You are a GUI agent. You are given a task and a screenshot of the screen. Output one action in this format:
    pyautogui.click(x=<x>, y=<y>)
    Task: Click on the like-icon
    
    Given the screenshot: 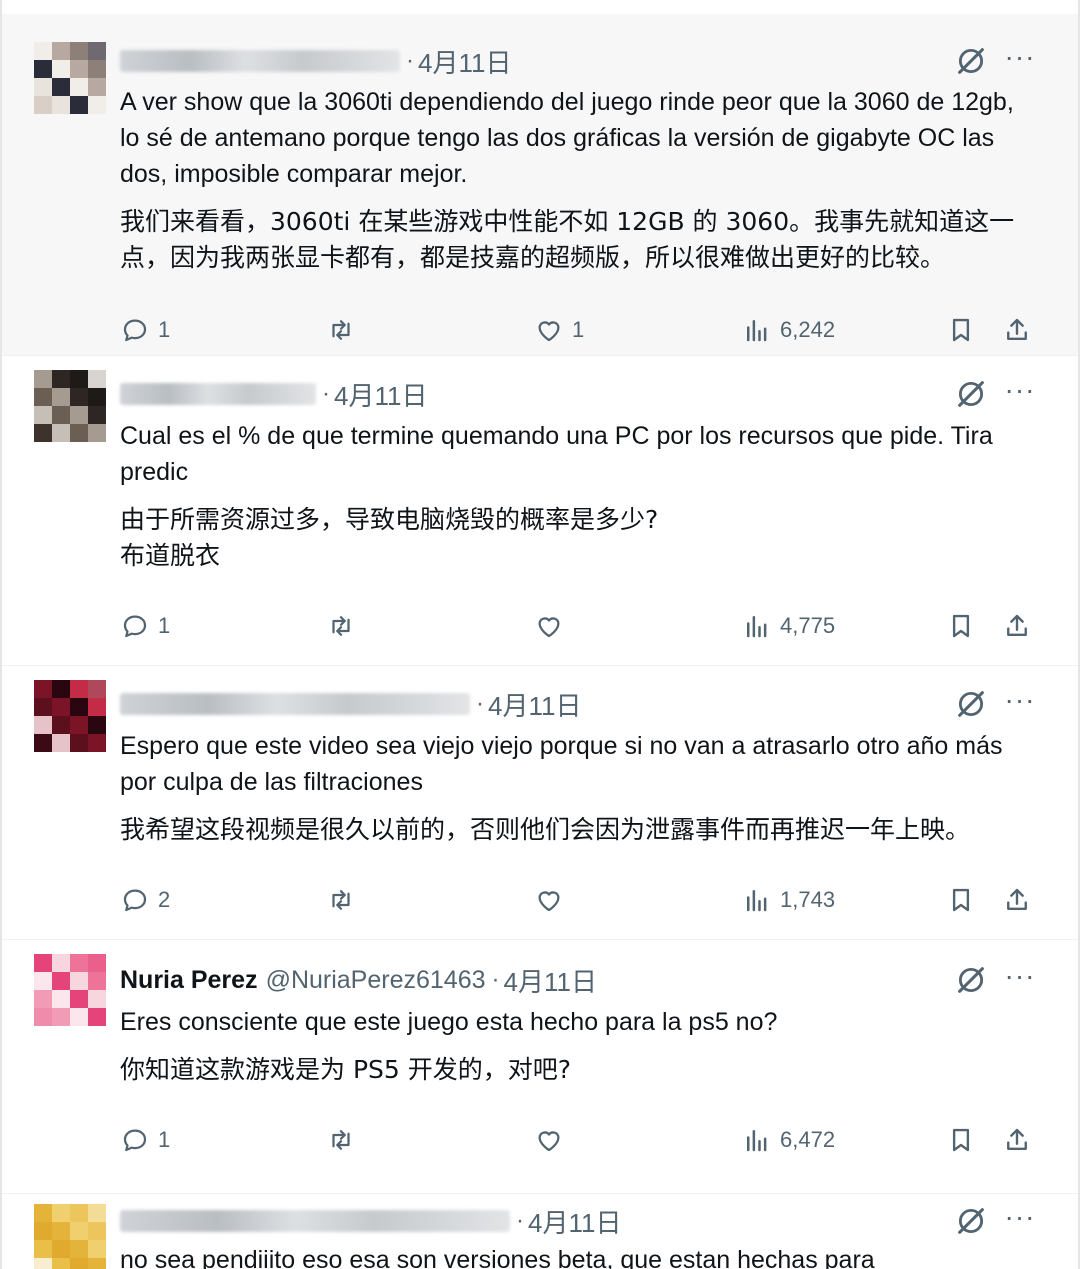 What is the action you would take?
    pyautogui.click(x=549, y=901)
    